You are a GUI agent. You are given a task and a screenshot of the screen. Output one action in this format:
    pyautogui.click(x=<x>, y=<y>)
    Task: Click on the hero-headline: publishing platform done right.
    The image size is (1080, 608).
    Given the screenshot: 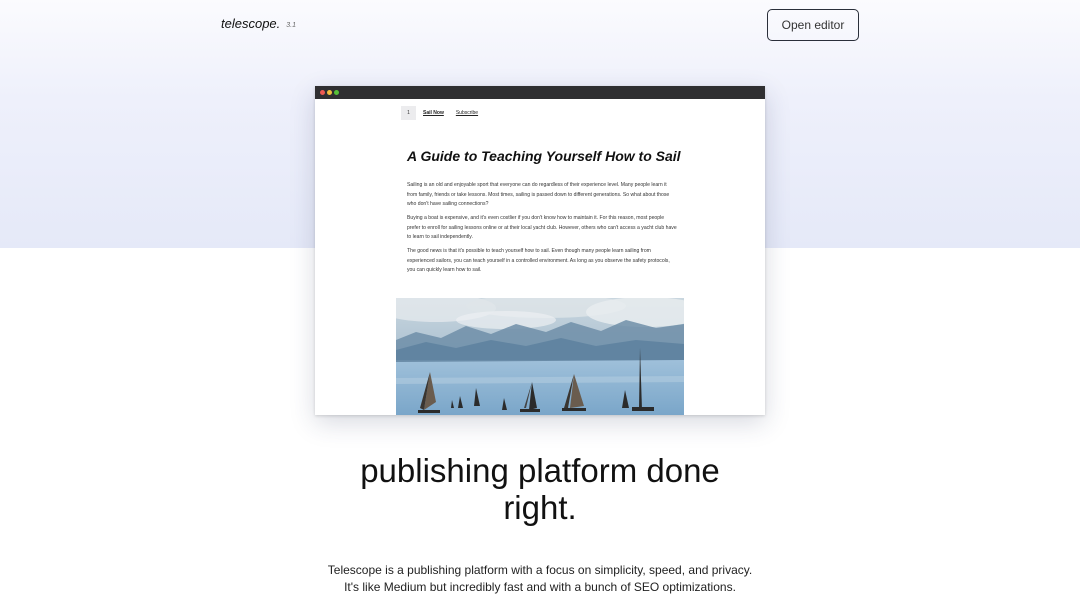 What is the action you would take?
    pyautogui.click(x=540, y=489)
    